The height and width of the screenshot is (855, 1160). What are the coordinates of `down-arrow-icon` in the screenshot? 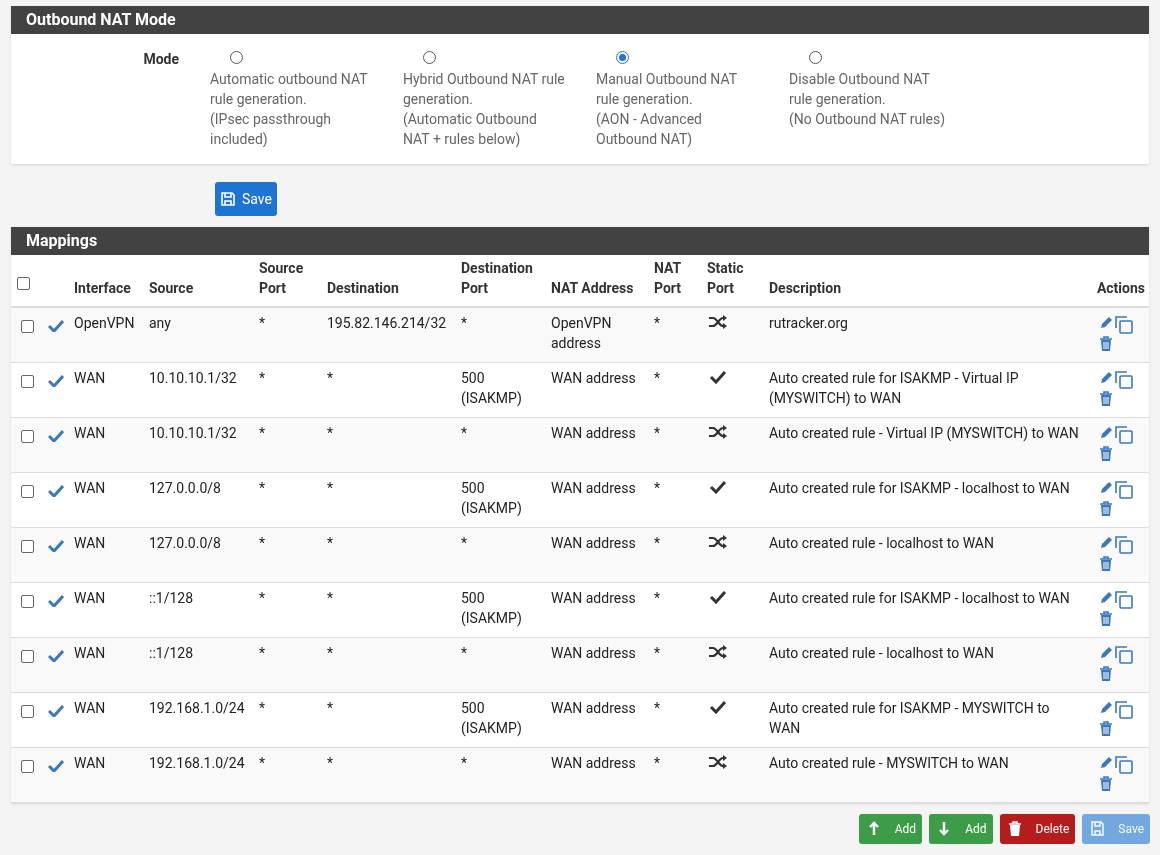 It's located at (945, 828).